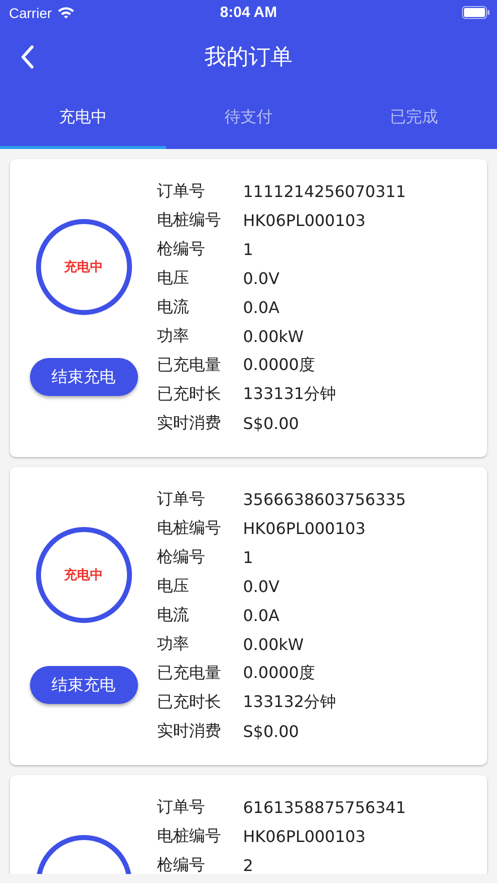 This screenshot has width=497, height=883. What do you see at coordinates (324, 499) in the screenshot?
I see `field-value: 3566638603756335` at bounding box center [324, 499].